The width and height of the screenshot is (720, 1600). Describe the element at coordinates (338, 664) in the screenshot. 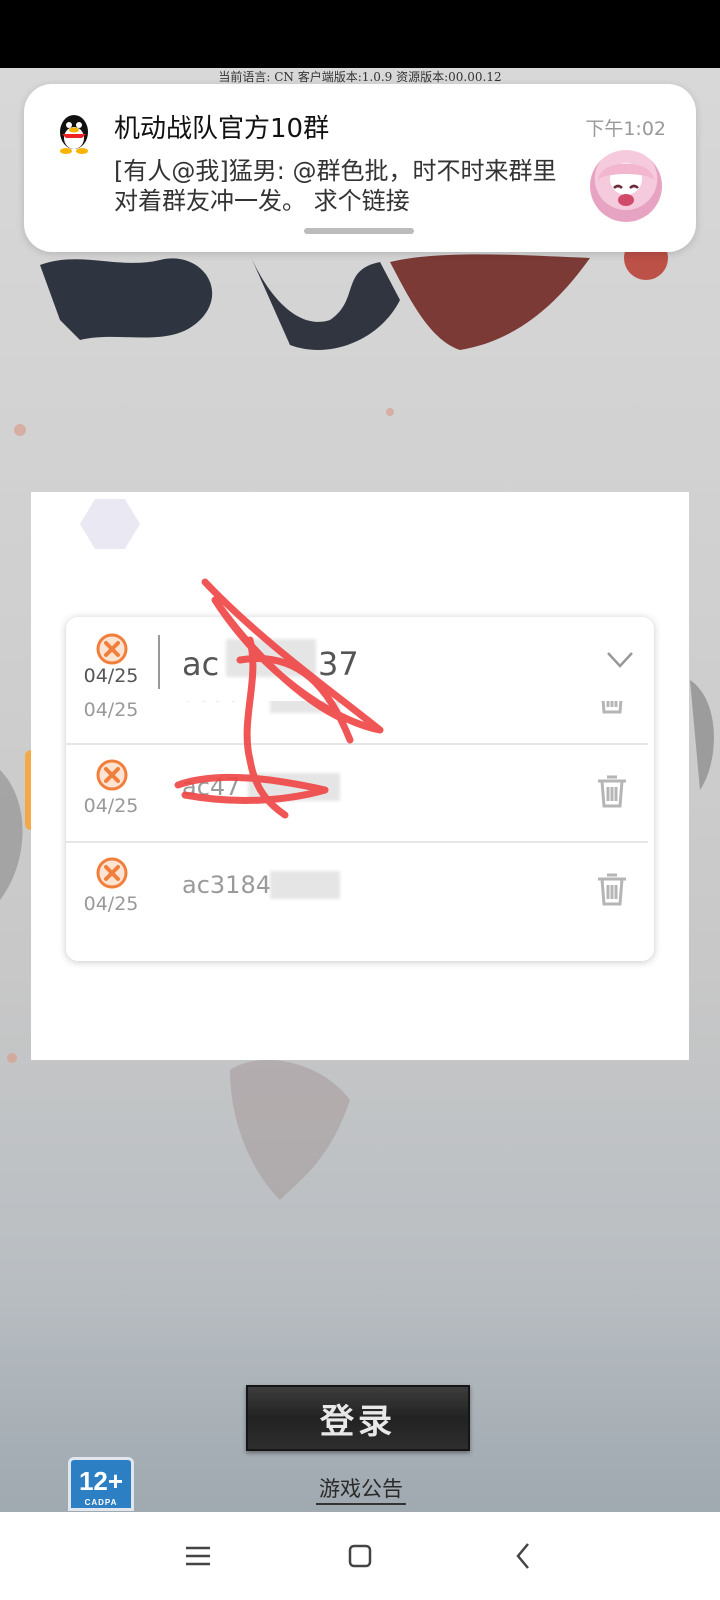

I see `current-account-name-tail: 37` at that location.